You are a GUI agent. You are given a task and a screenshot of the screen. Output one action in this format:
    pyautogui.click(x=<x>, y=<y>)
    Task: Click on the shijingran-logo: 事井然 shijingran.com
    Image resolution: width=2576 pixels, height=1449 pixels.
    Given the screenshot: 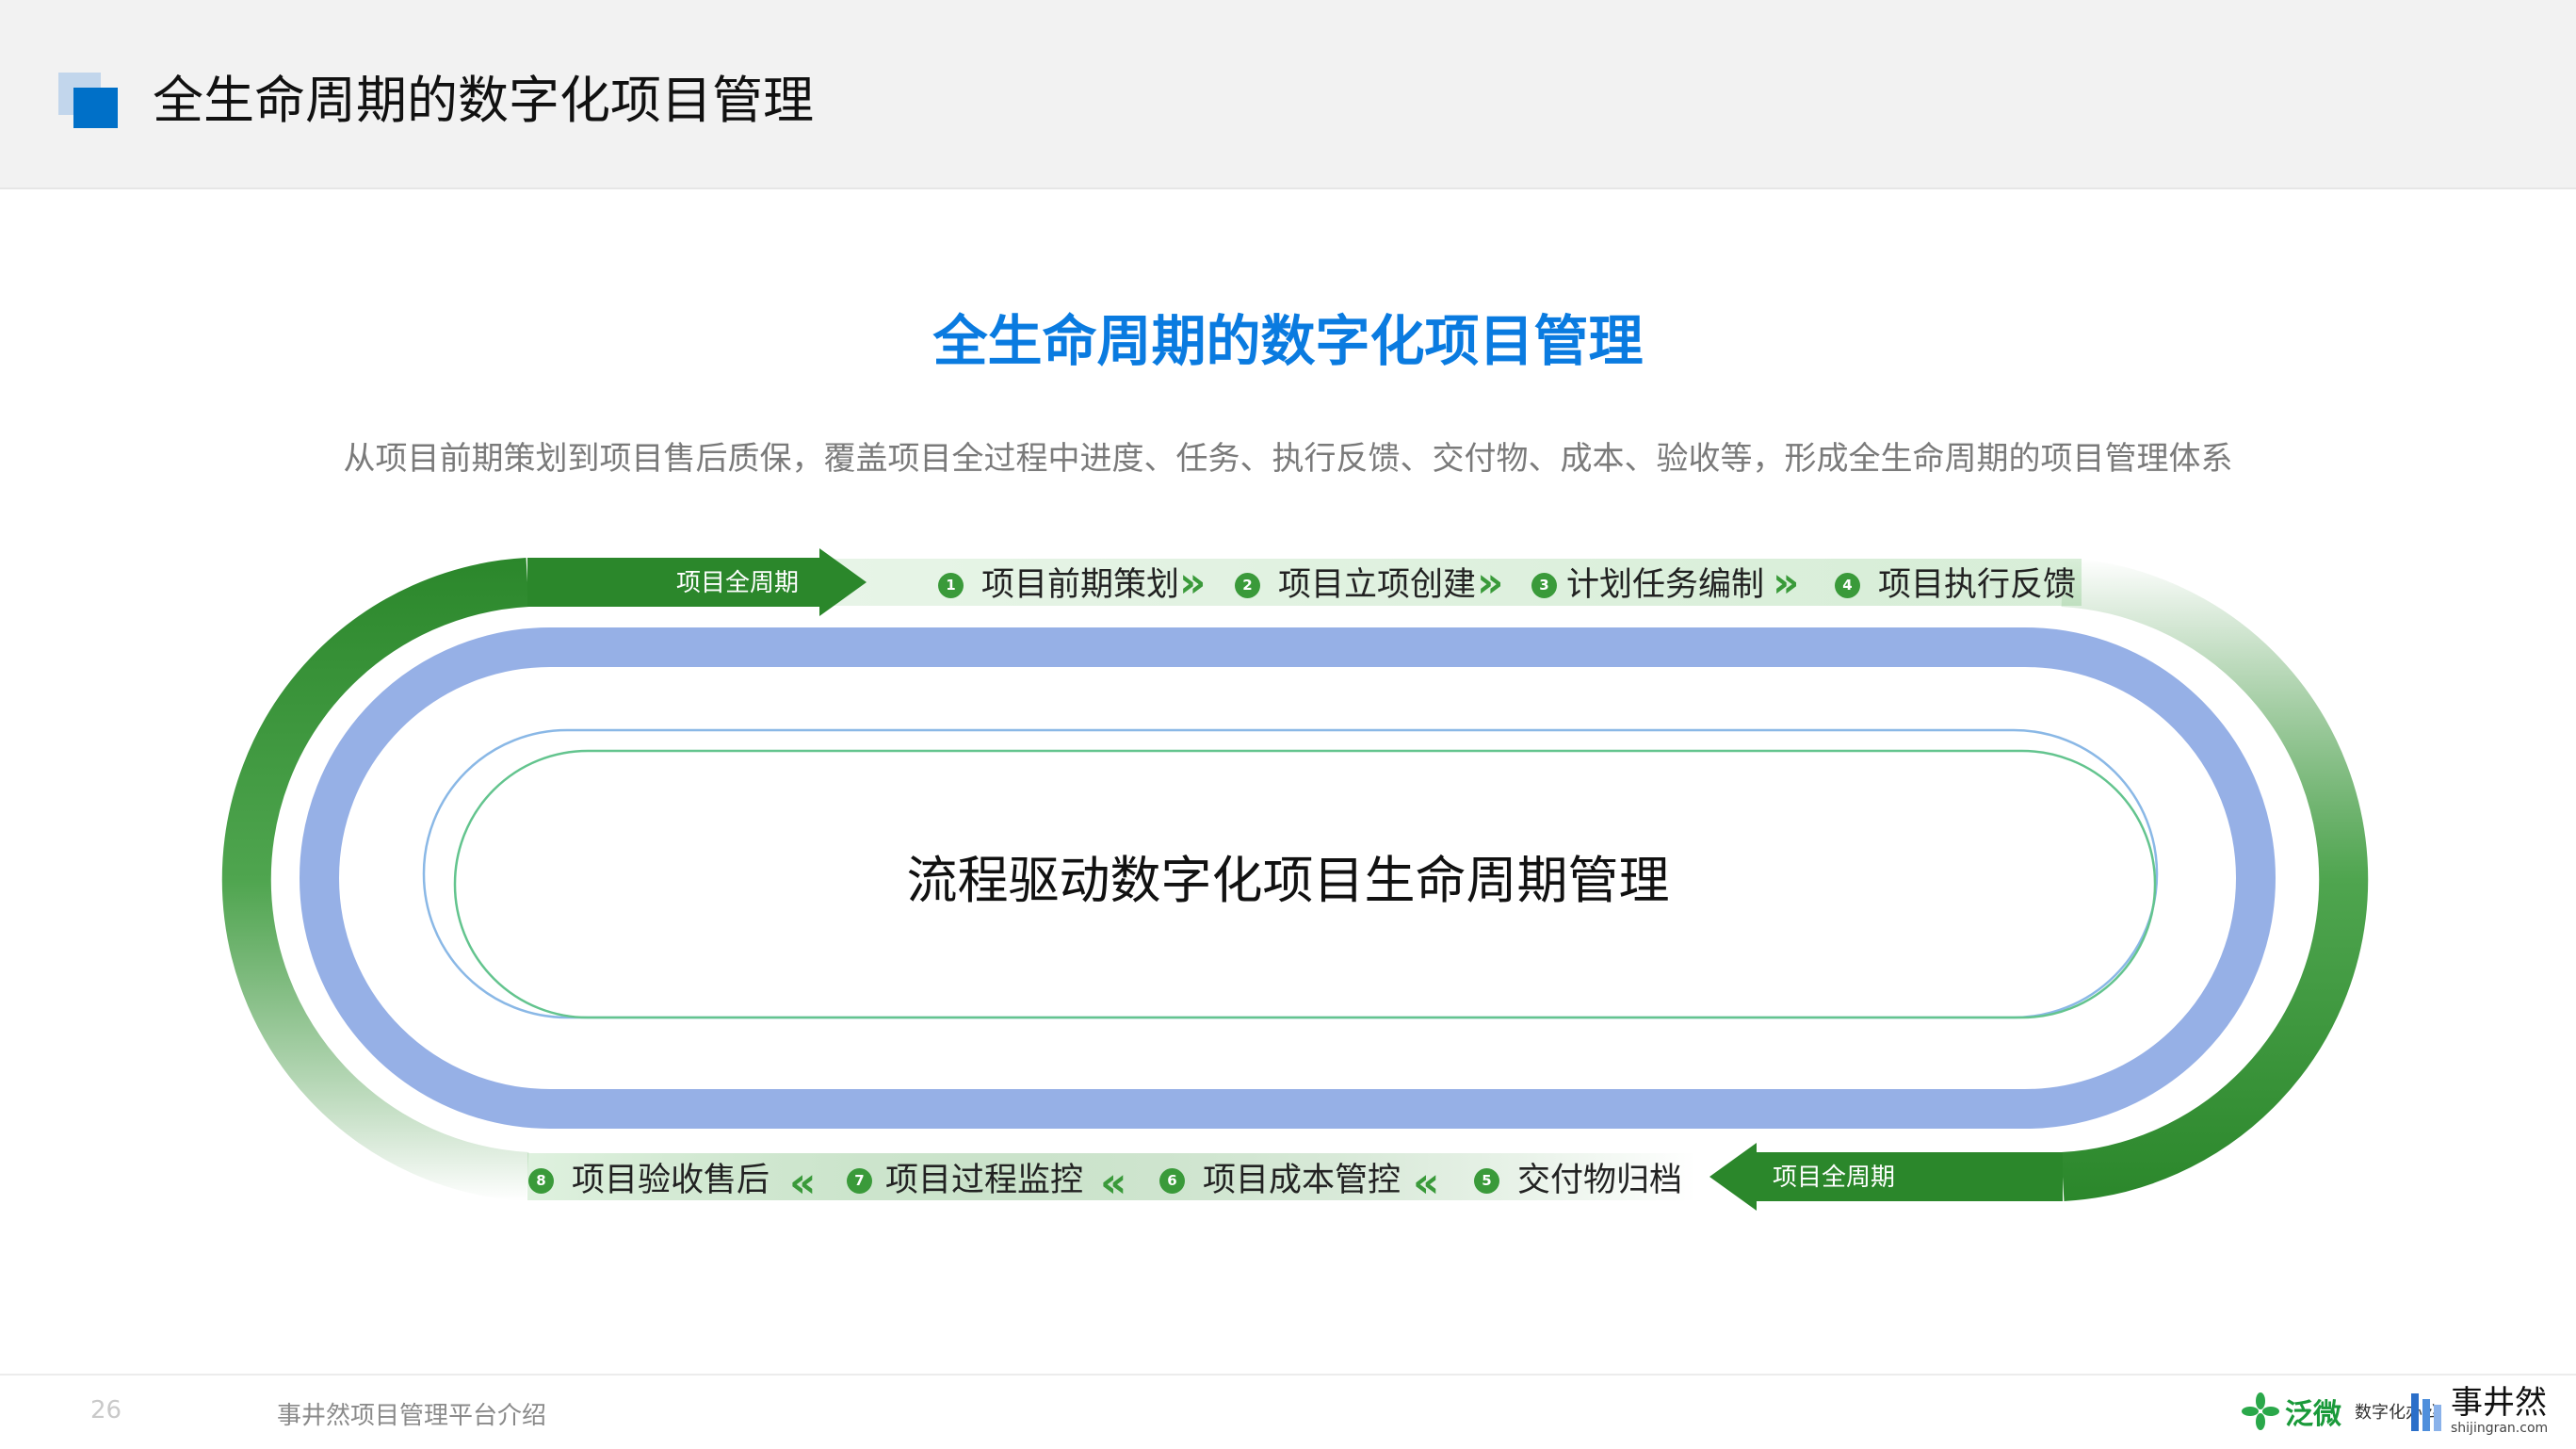 What is the action you would take?
    pyautogui.click(x=2479, y=1410)
    